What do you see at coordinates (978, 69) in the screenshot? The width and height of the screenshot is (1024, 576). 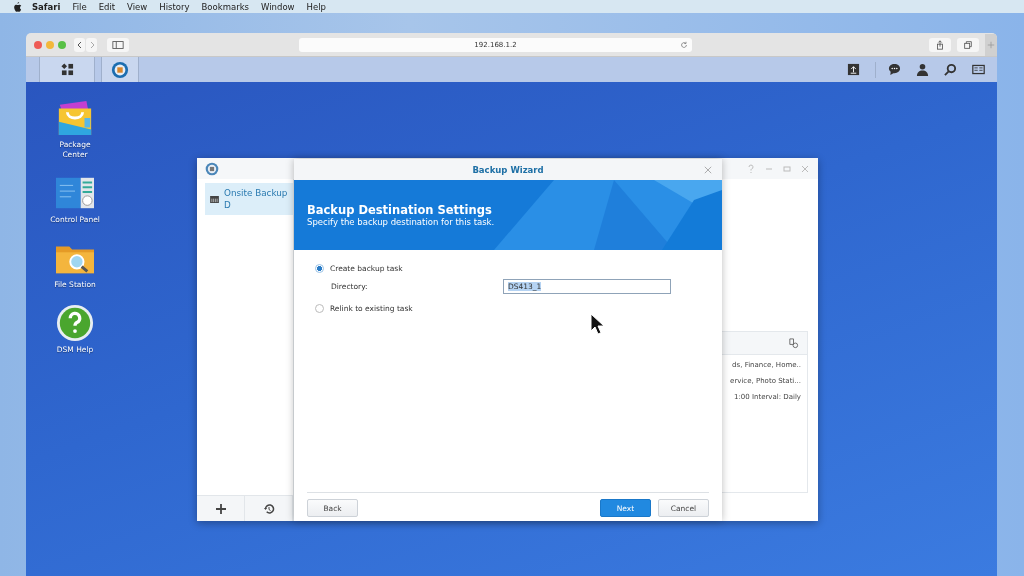 I see `widgets-icon` at bounding box center [978, 69].